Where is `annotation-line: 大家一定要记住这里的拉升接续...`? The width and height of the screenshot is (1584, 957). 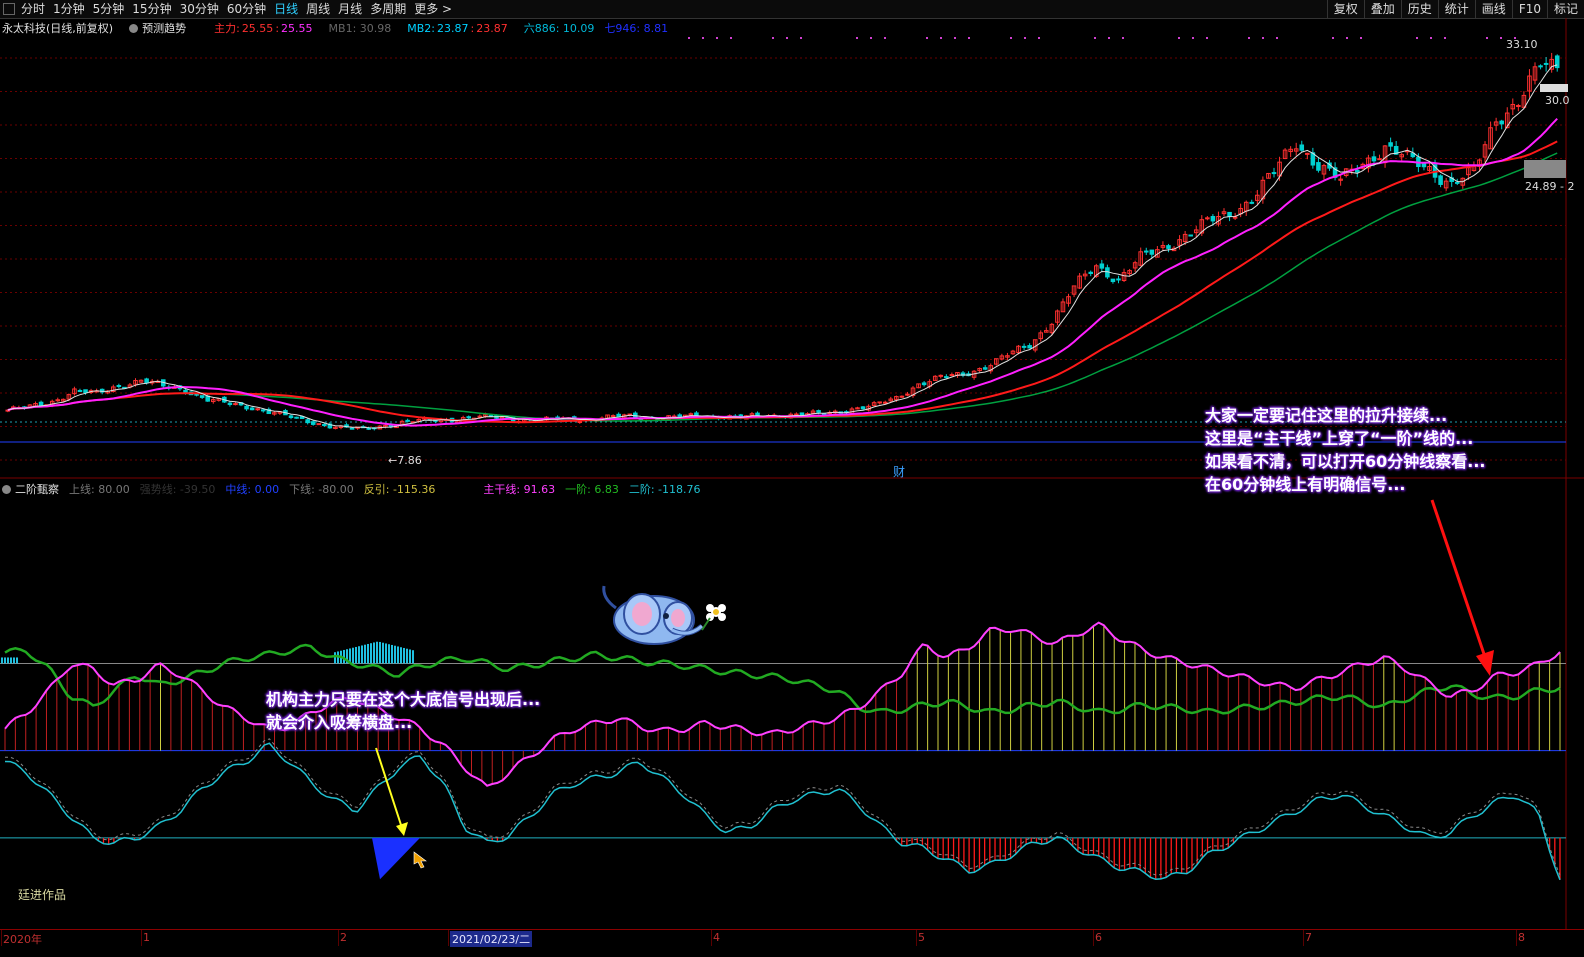
annotation-line: 大家一定要记住这里的拉升接续... is located at coordinates (1326, 415).